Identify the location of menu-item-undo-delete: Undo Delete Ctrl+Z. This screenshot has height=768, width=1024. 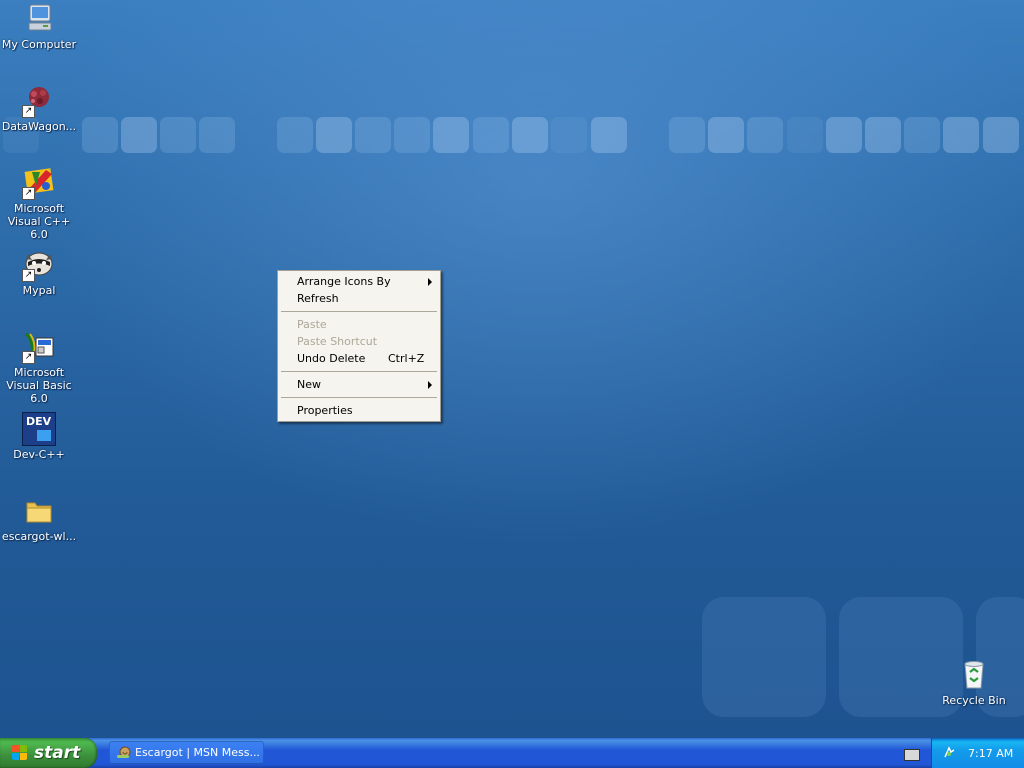
(359, 358).